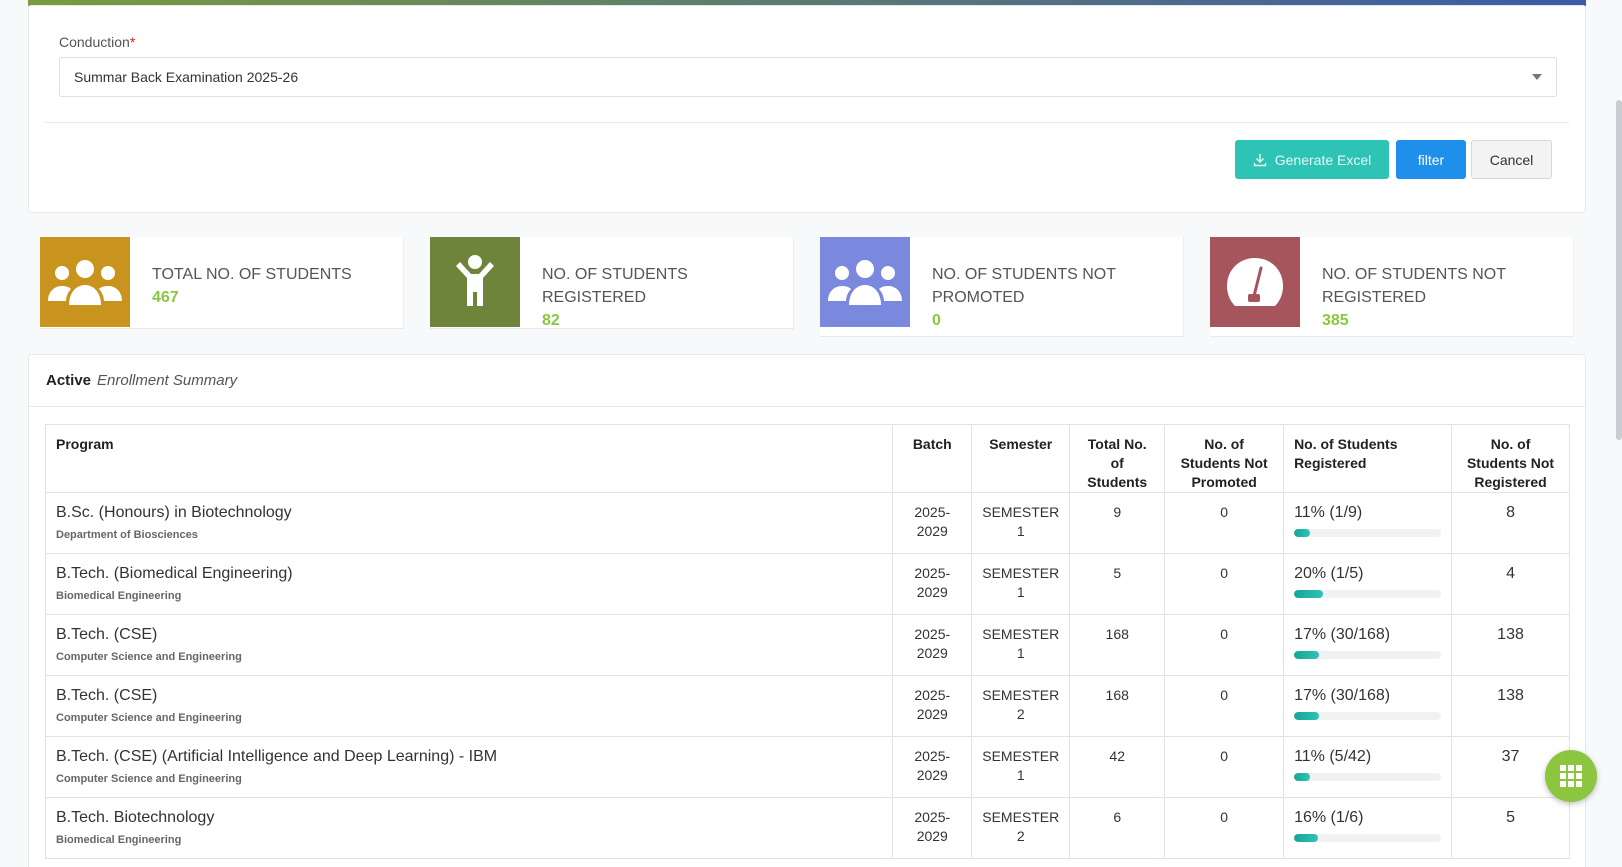 Image resolution: width=1622 pixels, height=867 pixels. I want to click on generate-excel-button: Generate Excel, so click(1312, 159).